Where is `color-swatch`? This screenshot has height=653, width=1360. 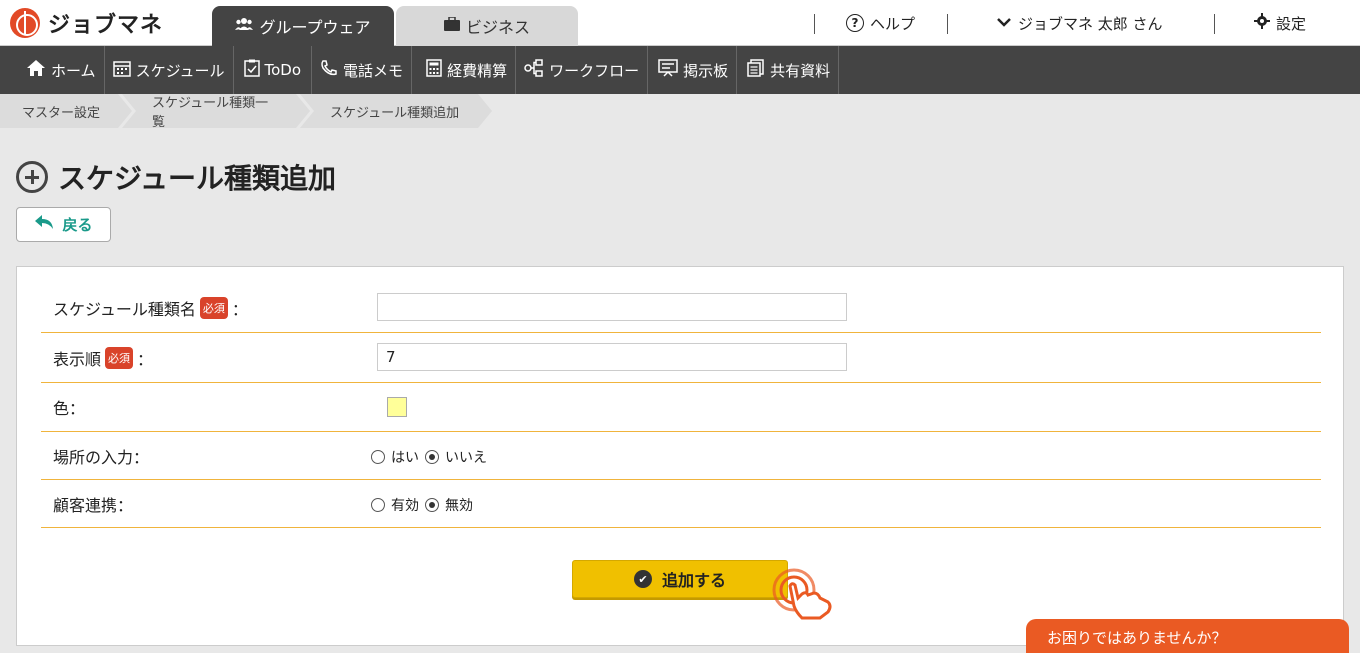
color-swatch is located at coordinates (397, 407).